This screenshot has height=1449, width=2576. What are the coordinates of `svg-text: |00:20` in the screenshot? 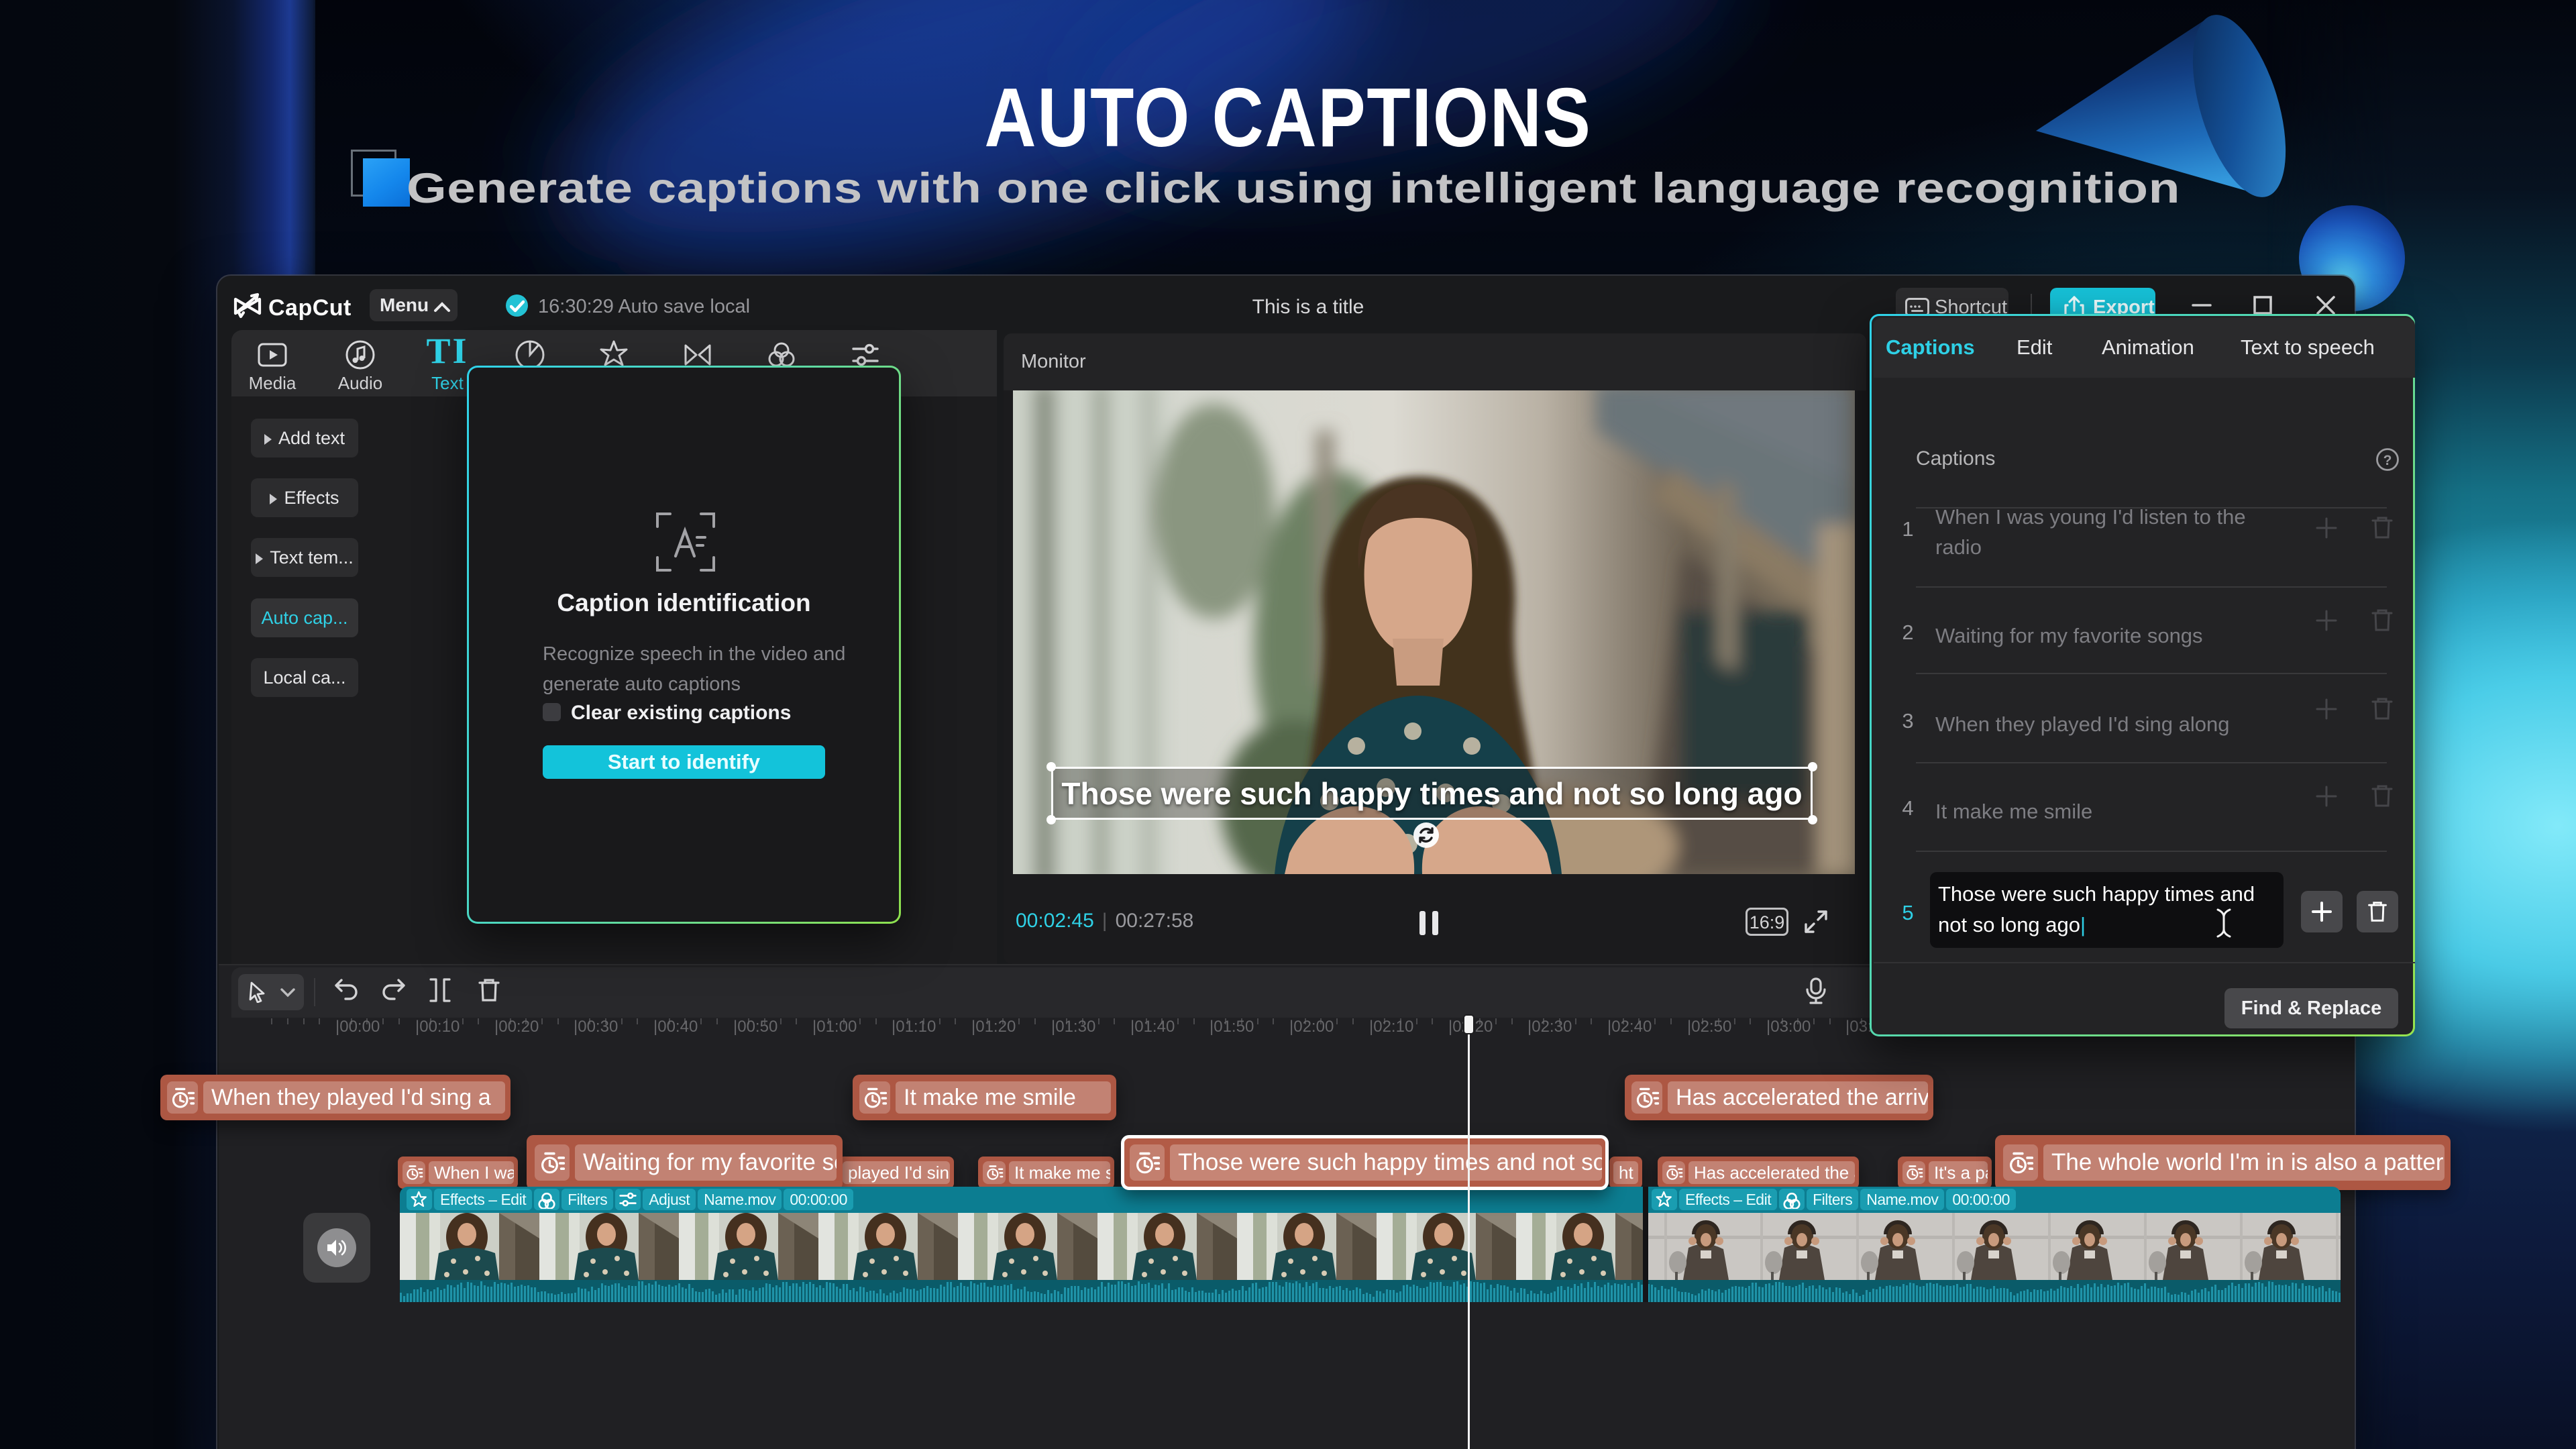 It's located at (516, 1027).